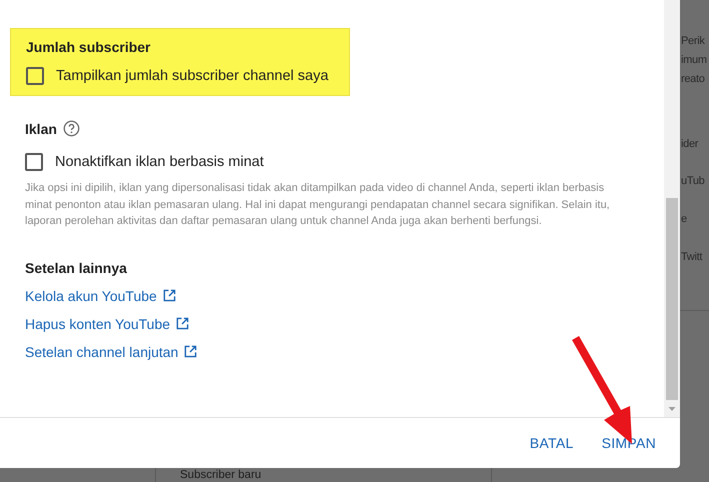 The image size is (709, 482). I want to click on section-title: Setelan lainnya, so click(76, 268).